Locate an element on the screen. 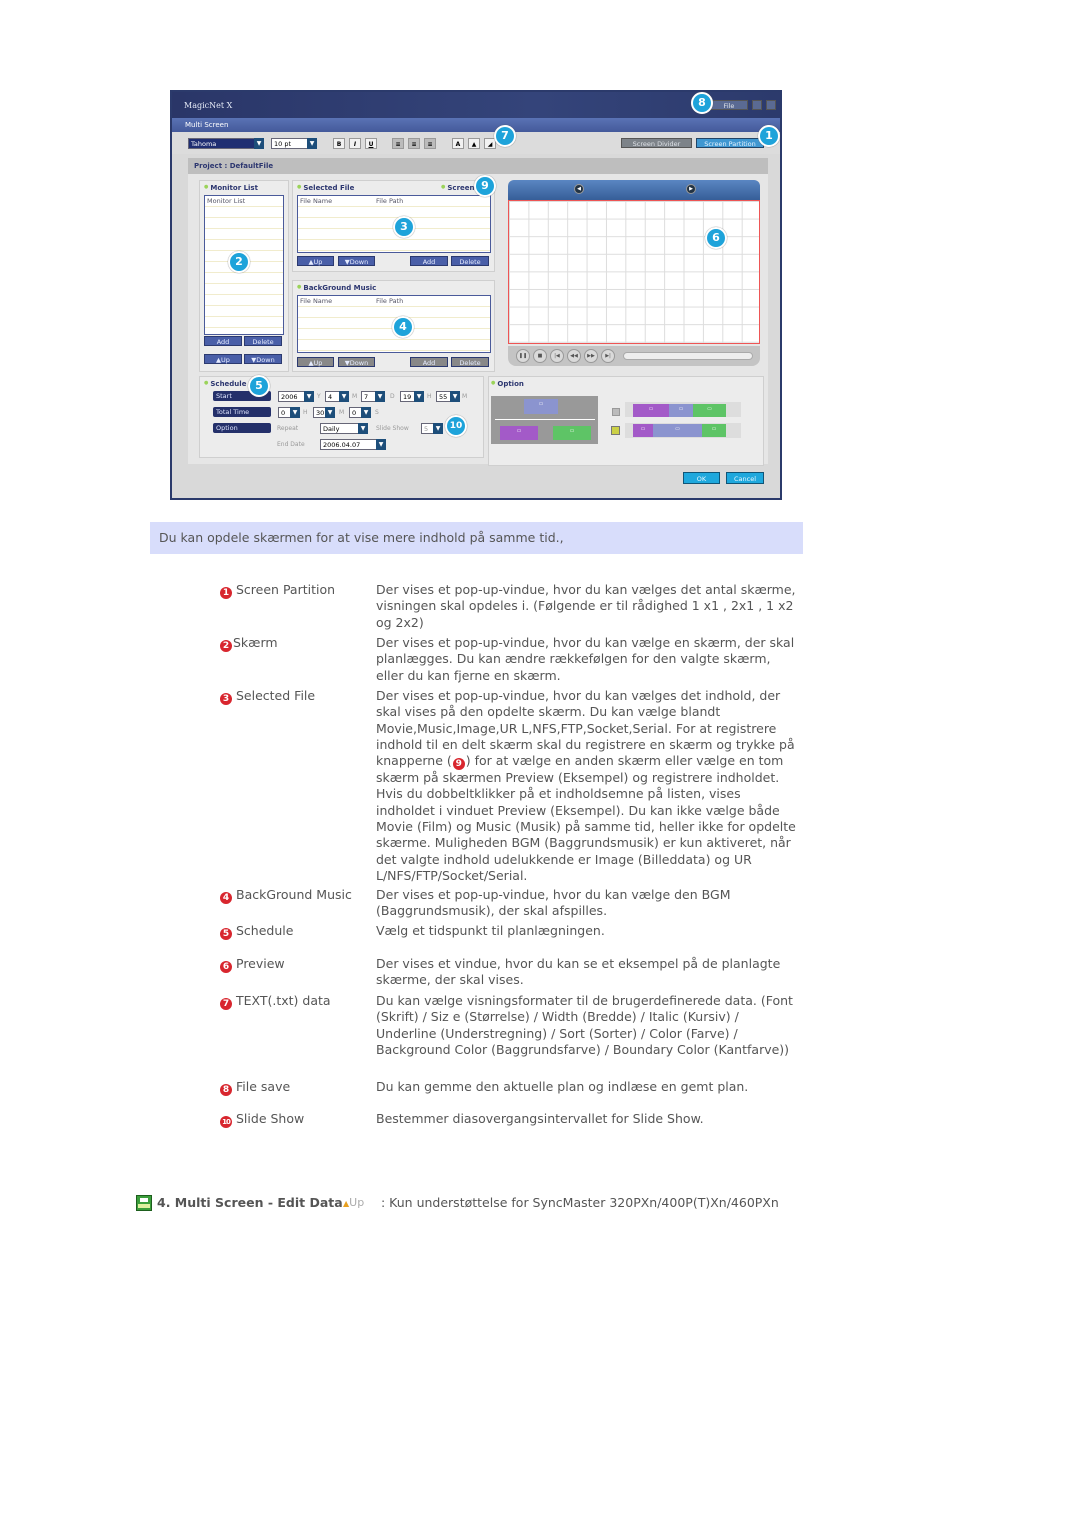 The image size is (1080, 1528). file-down-button: ▼Down is located at coordinates (356, 261).